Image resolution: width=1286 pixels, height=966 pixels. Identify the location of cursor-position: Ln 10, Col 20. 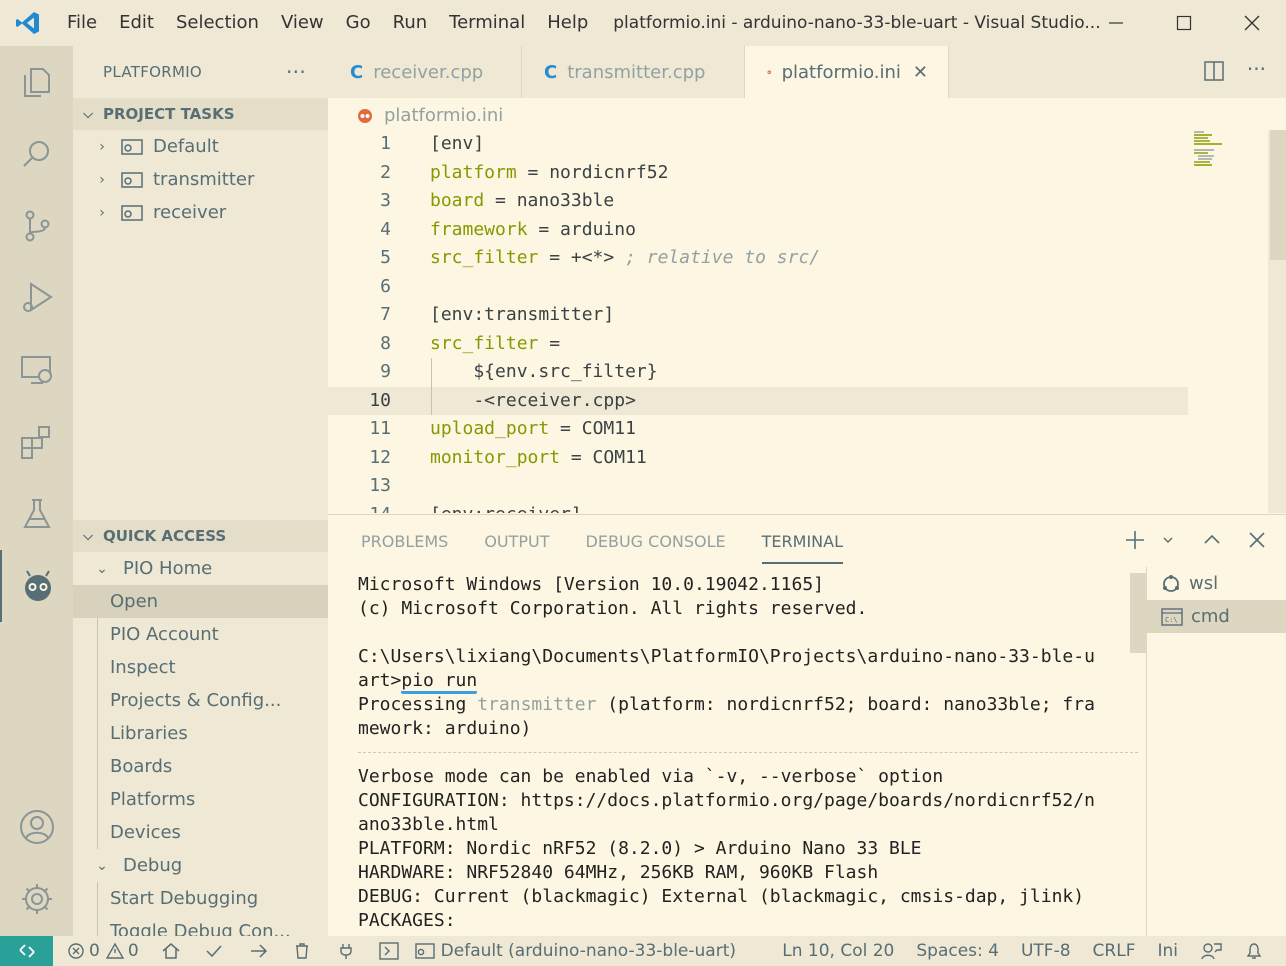
(838, 951).